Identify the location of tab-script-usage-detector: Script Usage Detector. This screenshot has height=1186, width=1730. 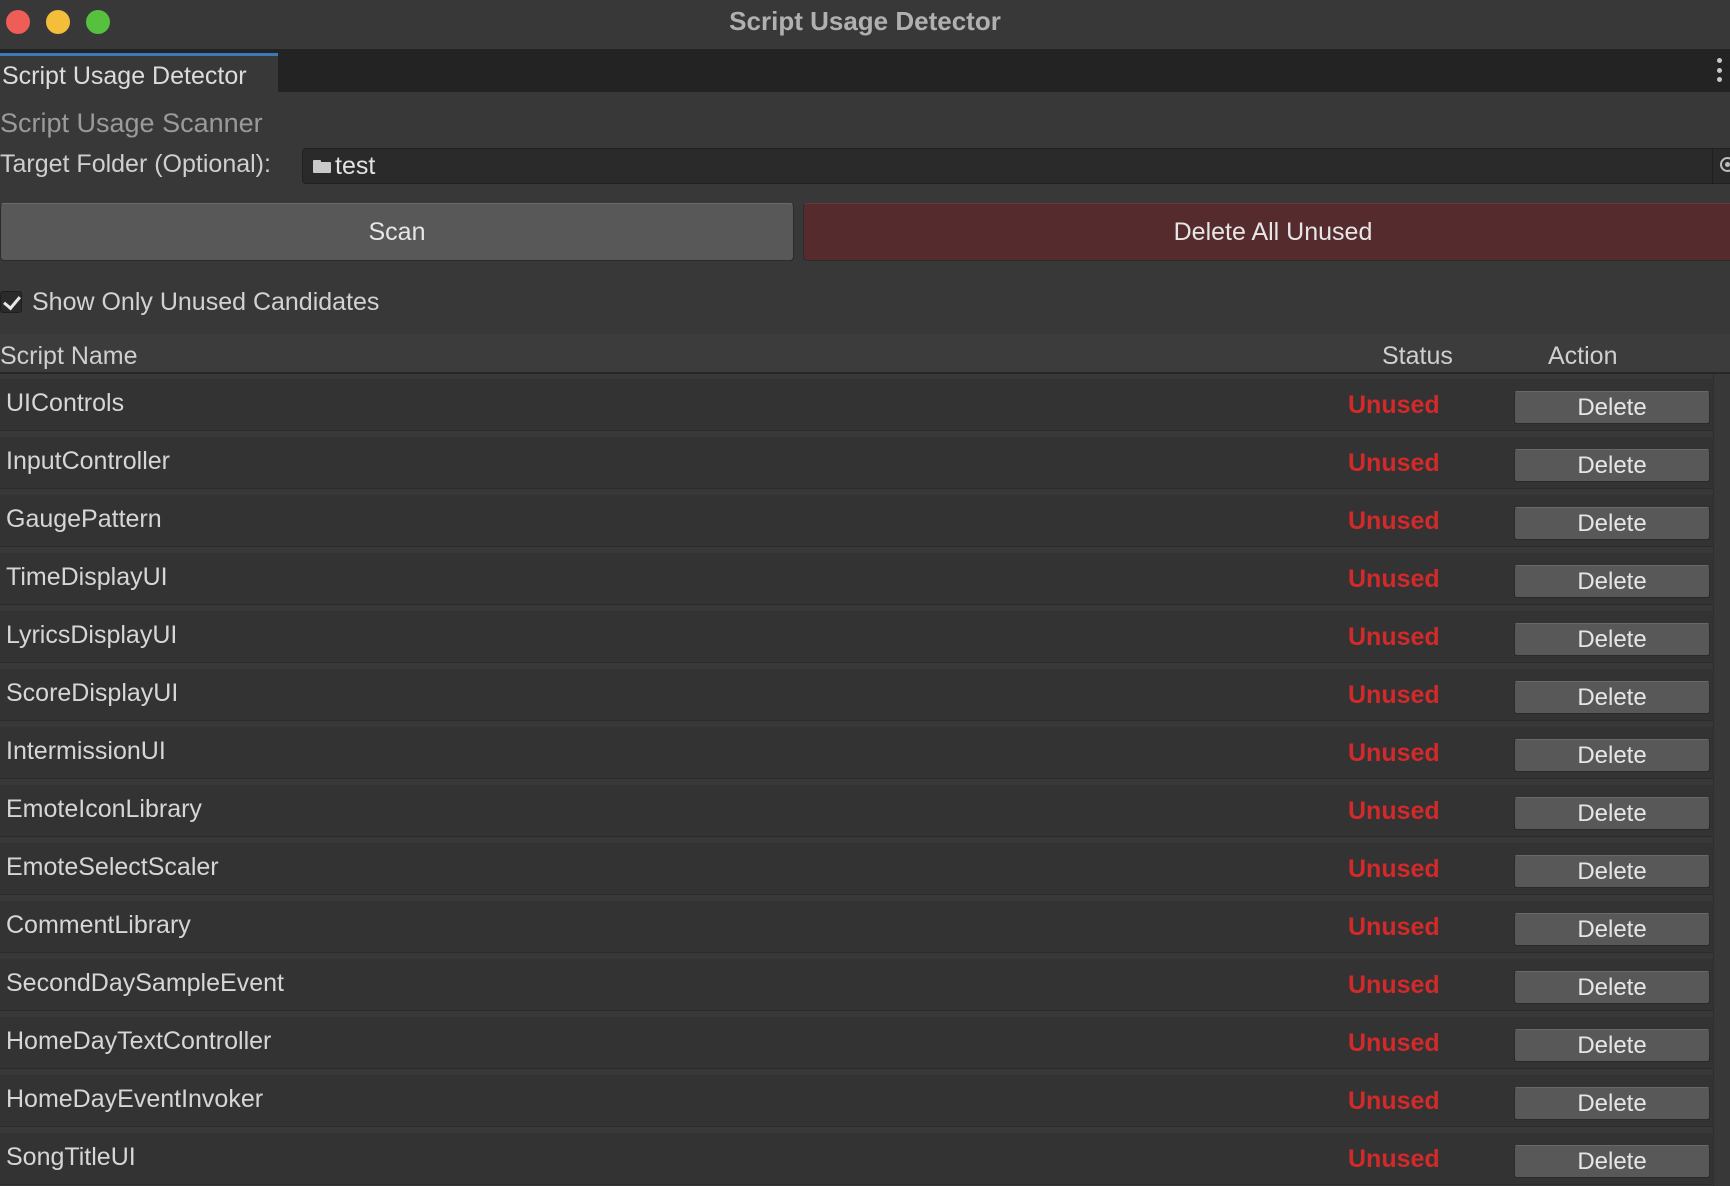
(139, 72).